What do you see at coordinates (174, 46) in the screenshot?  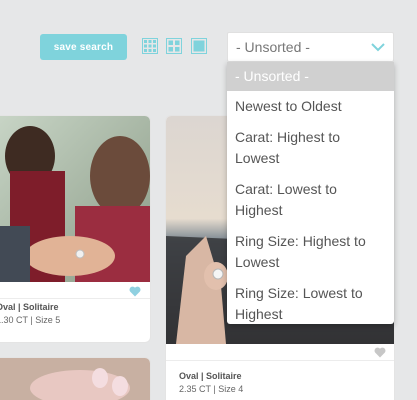 I see `grid-4-icon` at bounding box center [174, 46].